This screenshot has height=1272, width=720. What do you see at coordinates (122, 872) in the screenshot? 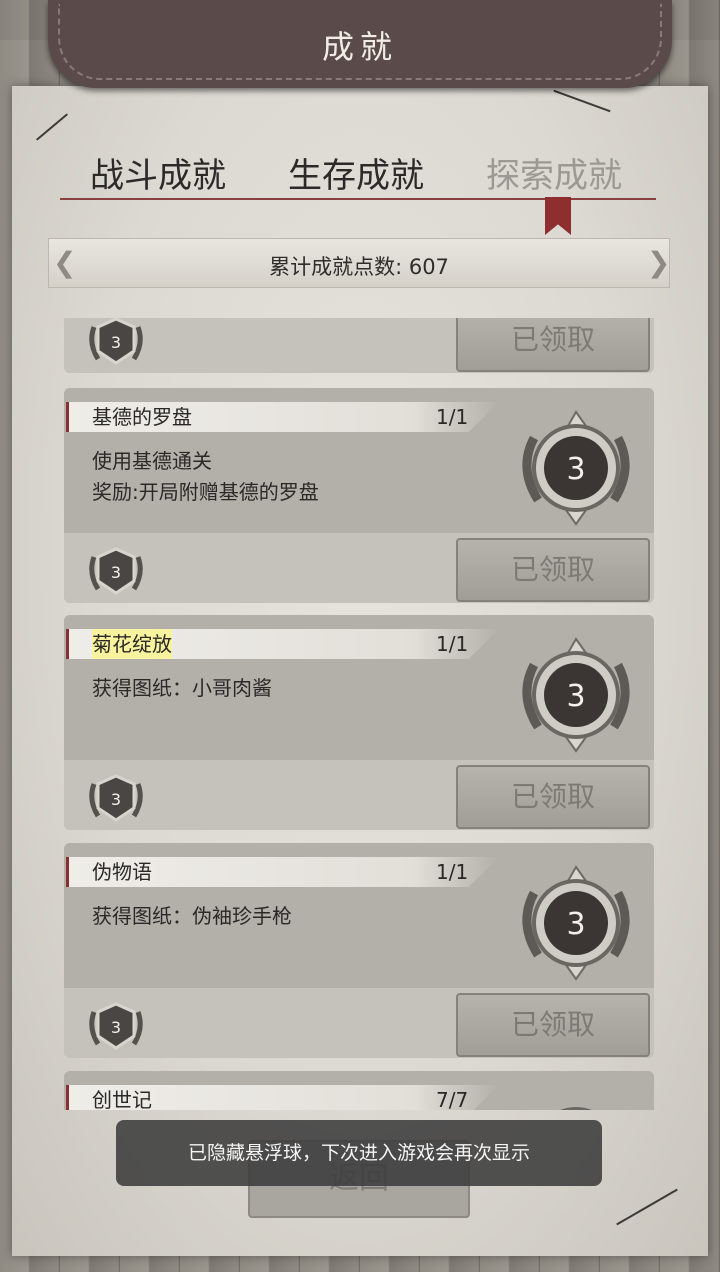
I see `achievement-name: 伪物语` at bounding box center [122, 872].